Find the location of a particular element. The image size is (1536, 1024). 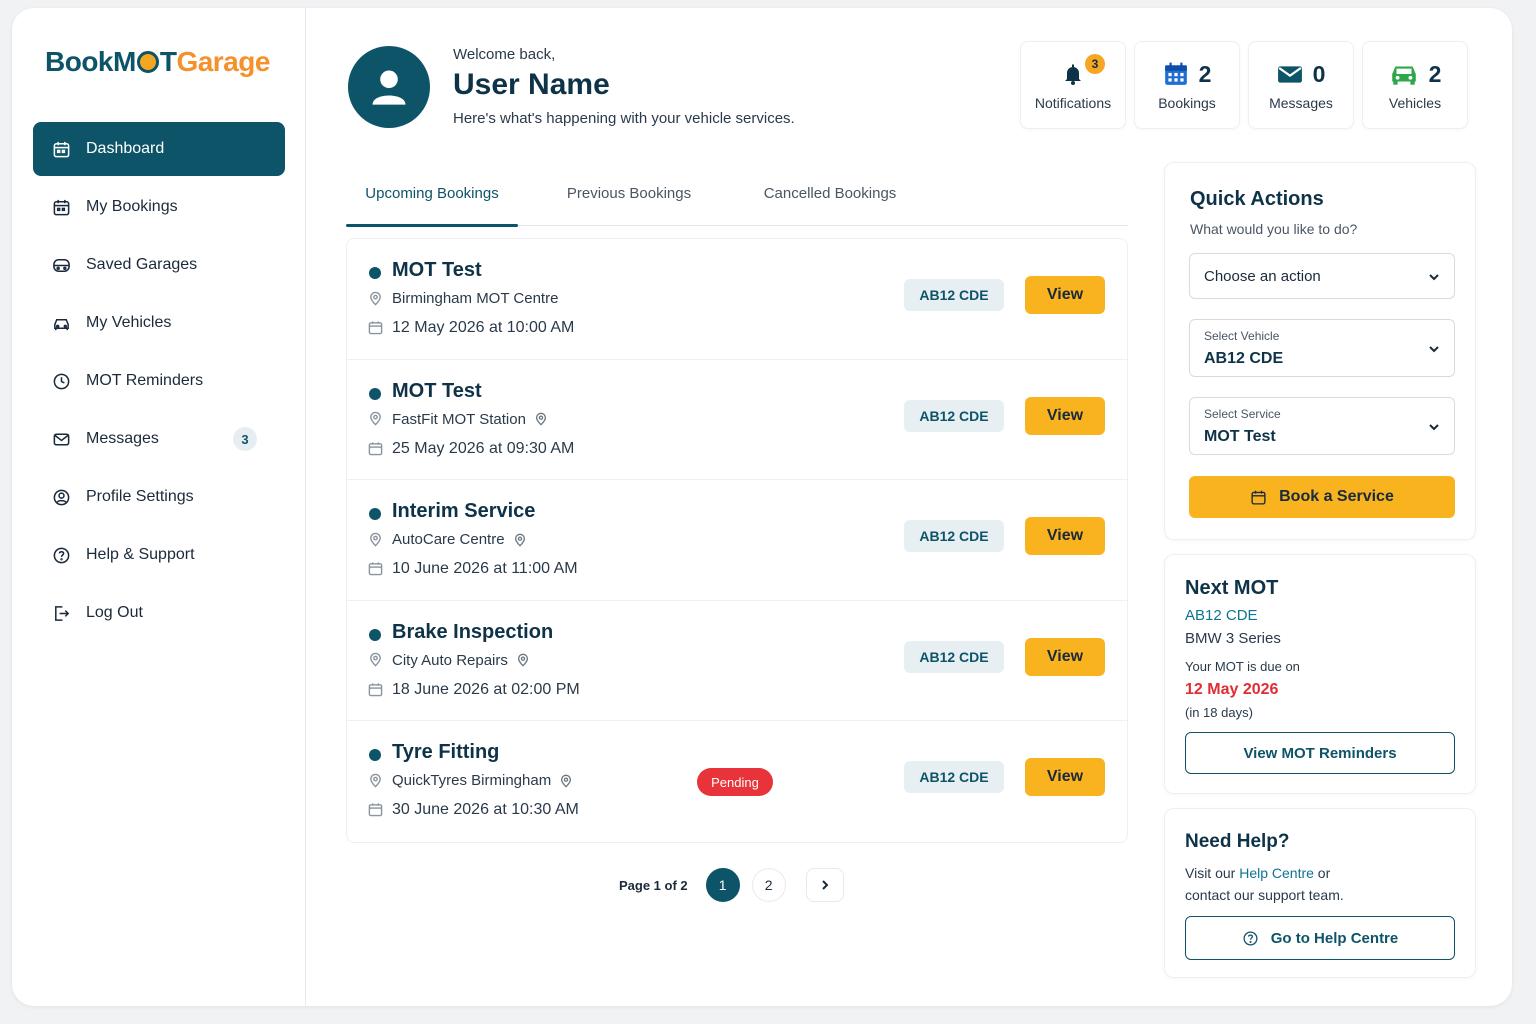

brand-logo-text-1: BookM is located at coordinates (90, 61).